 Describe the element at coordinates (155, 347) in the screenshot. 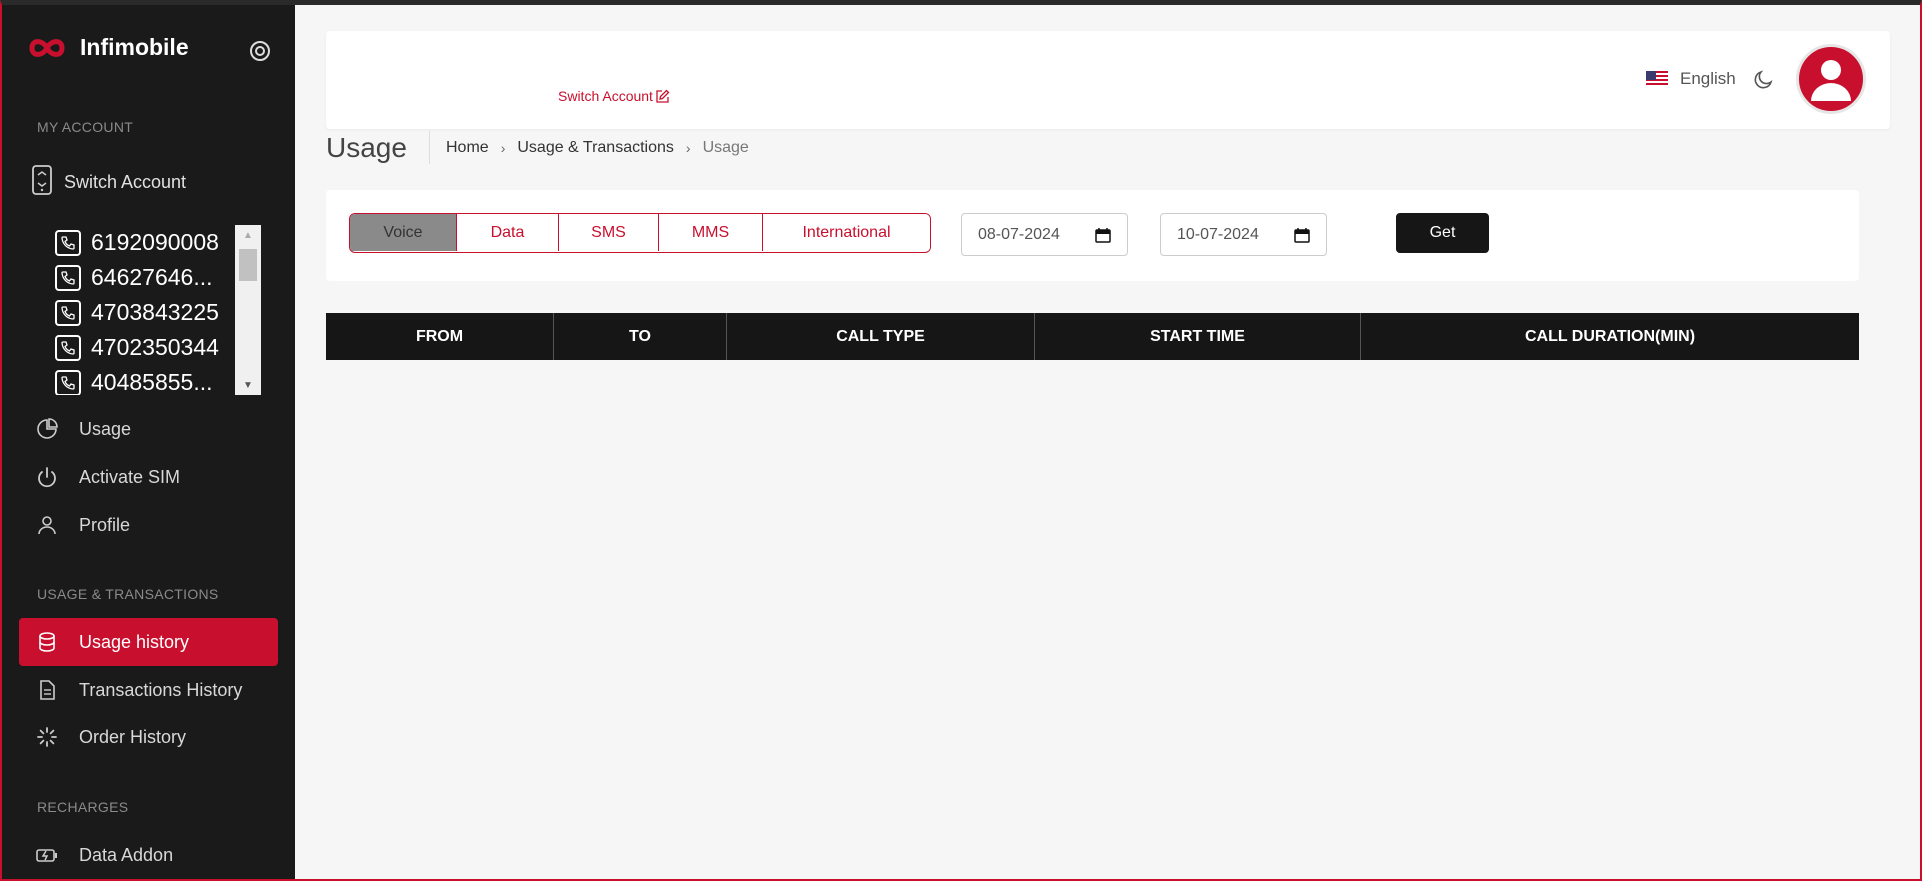

I see `phone-number: 4702350344` at that location.